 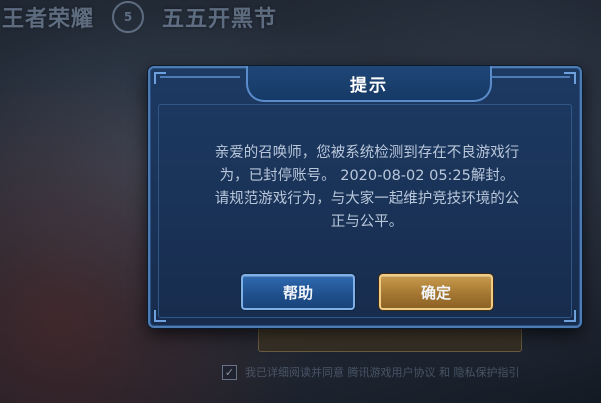 What do you see at coordinates (382, 372) in the screenshot?
I see `agreement-text: 我已详细阅读并同意 腾讯游戏用户协议 和 隐私保护指引` at bounding box center [382, 372].